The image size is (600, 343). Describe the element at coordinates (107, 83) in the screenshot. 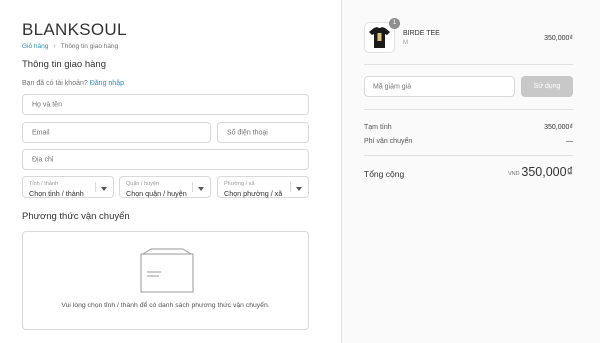

I see `login-link: Đăng nhập` at that location.